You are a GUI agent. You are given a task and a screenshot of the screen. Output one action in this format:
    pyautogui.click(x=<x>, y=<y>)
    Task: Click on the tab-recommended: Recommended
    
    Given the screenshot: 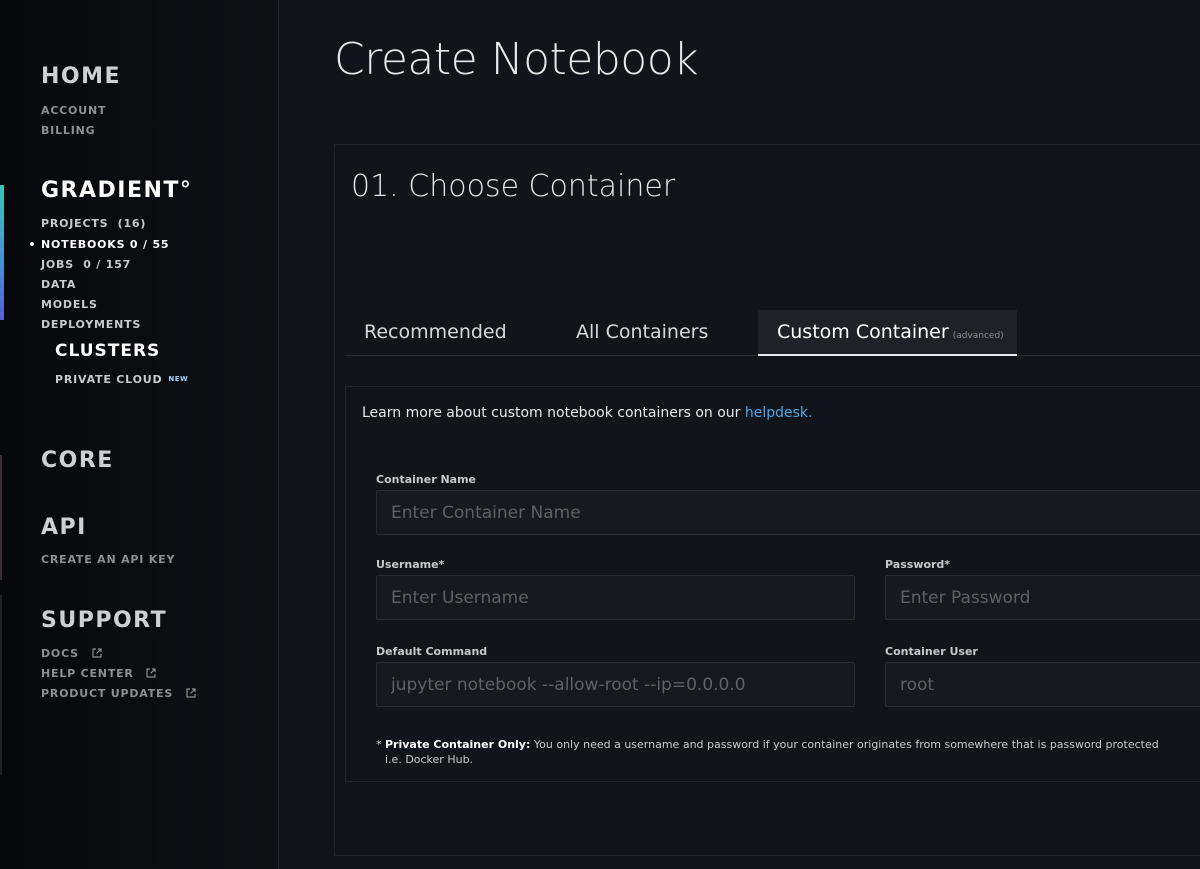 What is the action you would take?
    pyautogui.click(x=435, y=333)
    